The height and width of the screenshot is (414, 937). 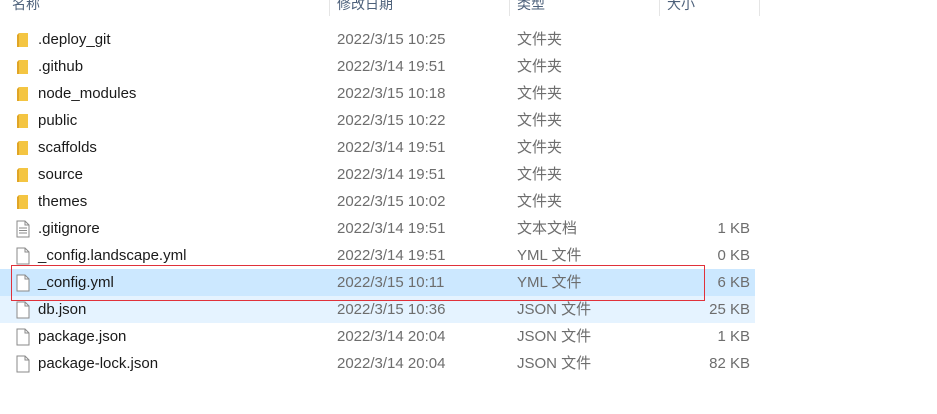 I want to click on file-row: node_modules 2022/3/15 10:18 文件夹, so click(x=377, y=93).